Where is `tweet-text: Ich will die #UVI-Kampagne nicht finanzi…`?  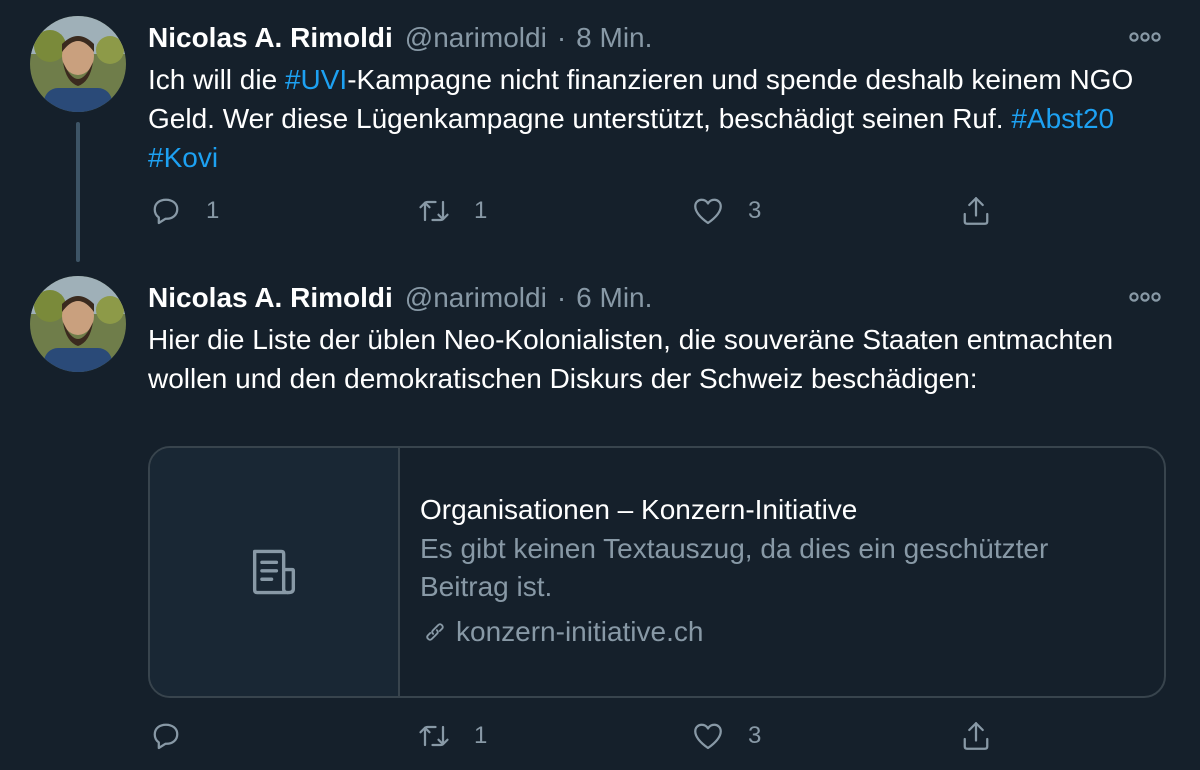 tweet-text: Ich will die #UVI-Kampagne nicht finanzi… is located at coordinates (668, 118).